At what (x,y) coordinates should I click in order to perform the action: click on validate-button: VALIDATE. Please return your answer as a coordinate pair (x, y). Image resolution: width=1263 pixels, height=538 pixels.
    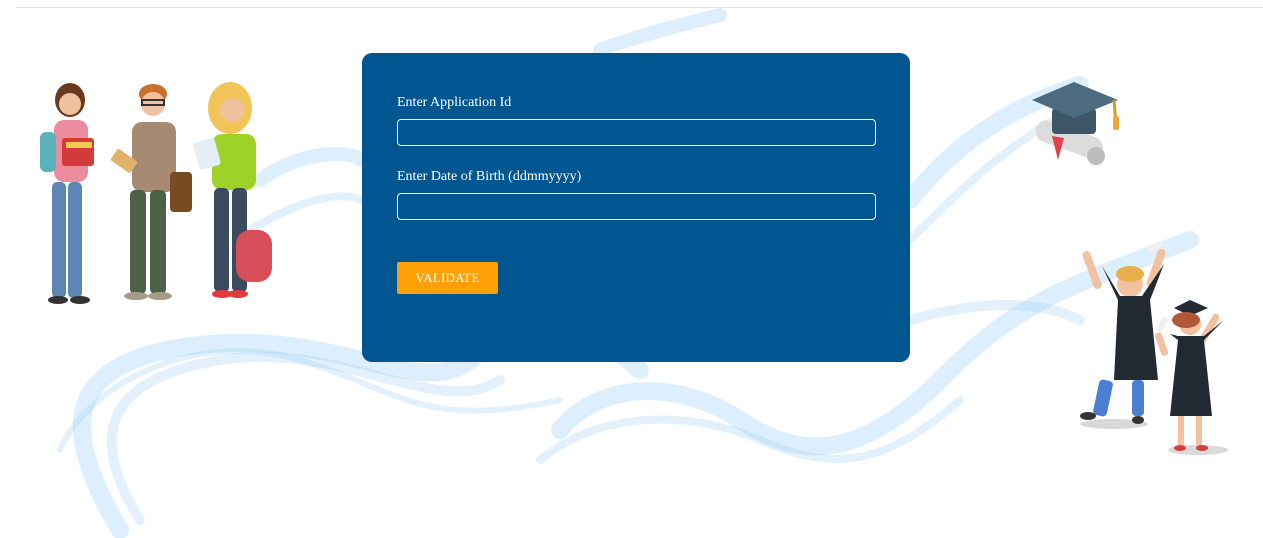
    Looking at the image, I should click on (447, 278).